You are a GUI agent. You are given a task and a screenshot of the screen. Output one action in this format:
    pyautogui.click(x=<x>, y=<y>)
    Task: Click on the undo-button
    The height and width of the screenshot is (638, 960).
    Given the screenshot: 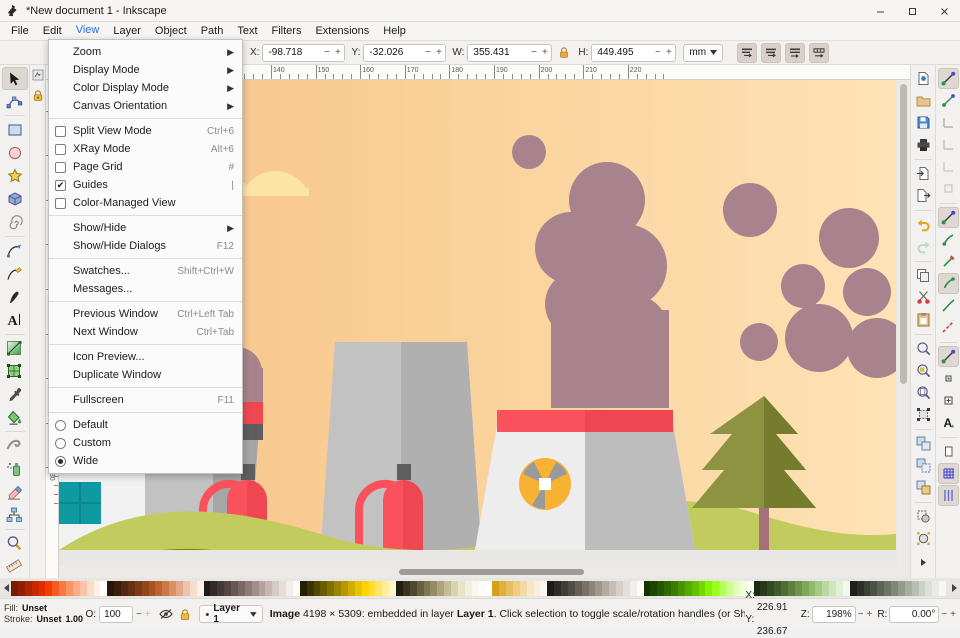 What is the action you would take?
    pyautogui.click(x=923, y=224)
    